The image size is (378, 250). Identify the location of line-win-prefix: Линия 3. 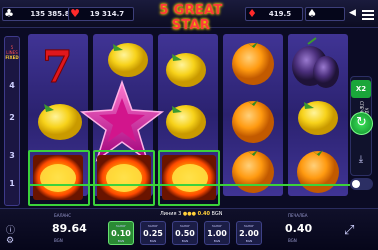
(171, 214).